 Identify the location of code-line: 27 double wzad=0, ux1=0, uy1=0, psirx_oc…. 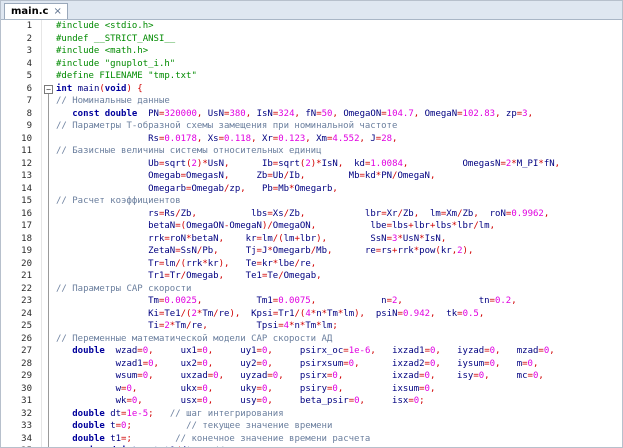
(311, 351).